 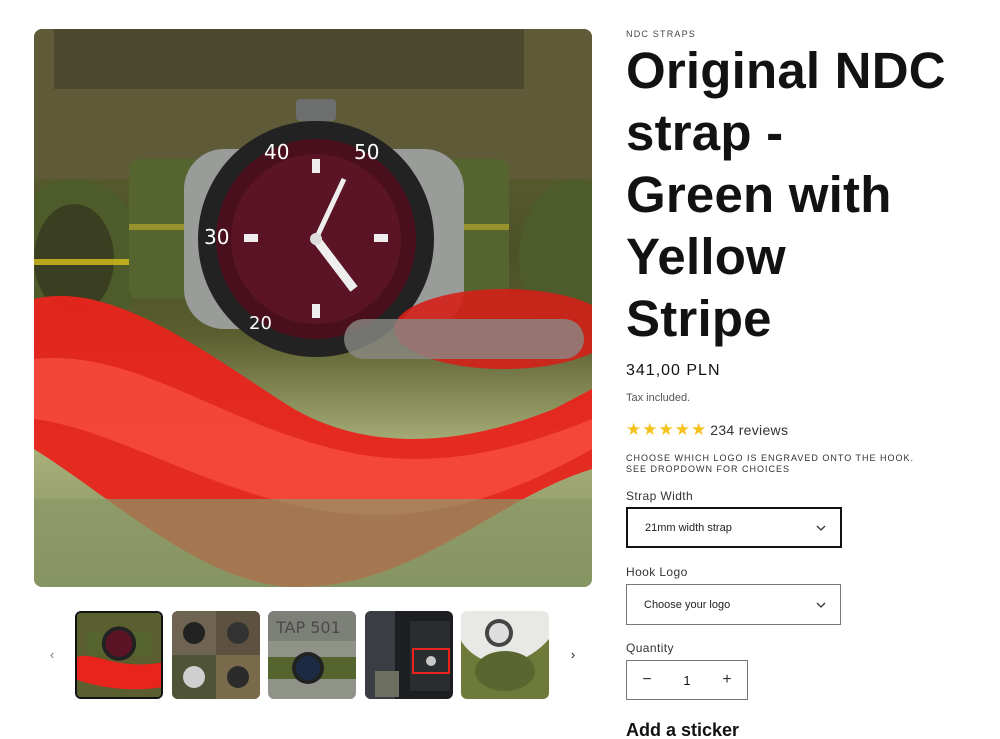 What do you see at coordinates (673, 370) in the screenshot?
I see `product-price: 341,00 PLN` at bounding box center [673, 370].